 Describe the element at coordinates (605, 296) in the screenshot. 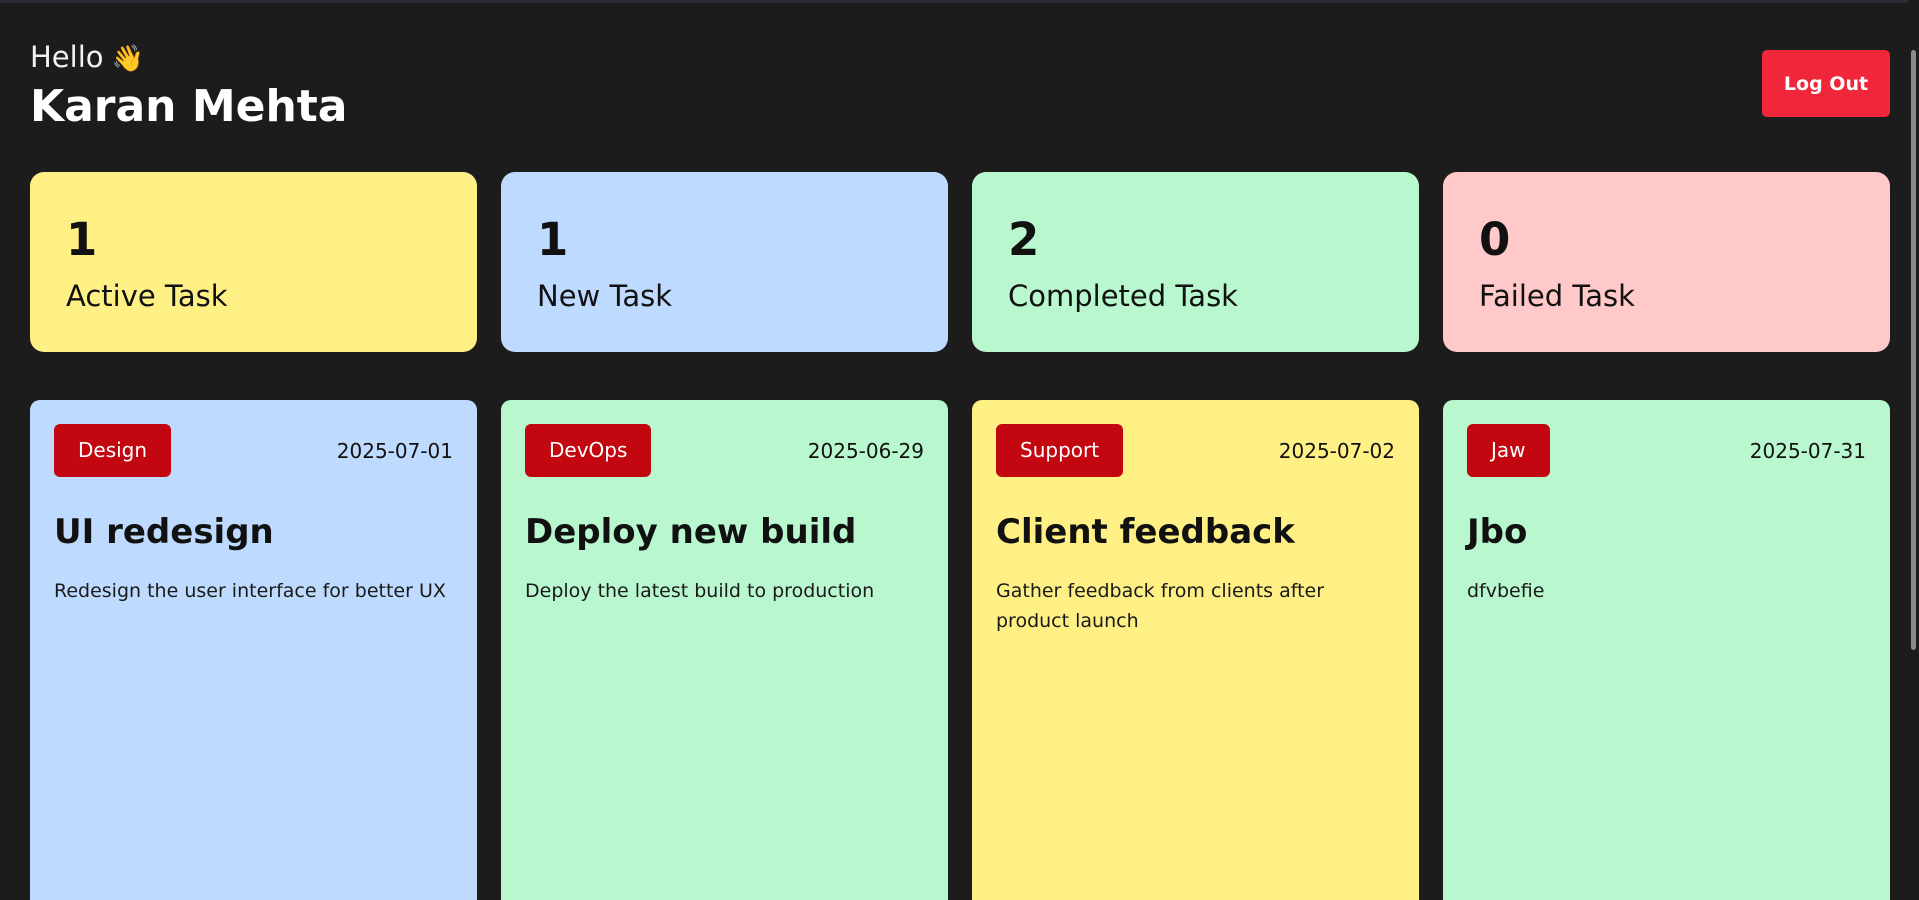

I see `stat-label: New Task` at that location.